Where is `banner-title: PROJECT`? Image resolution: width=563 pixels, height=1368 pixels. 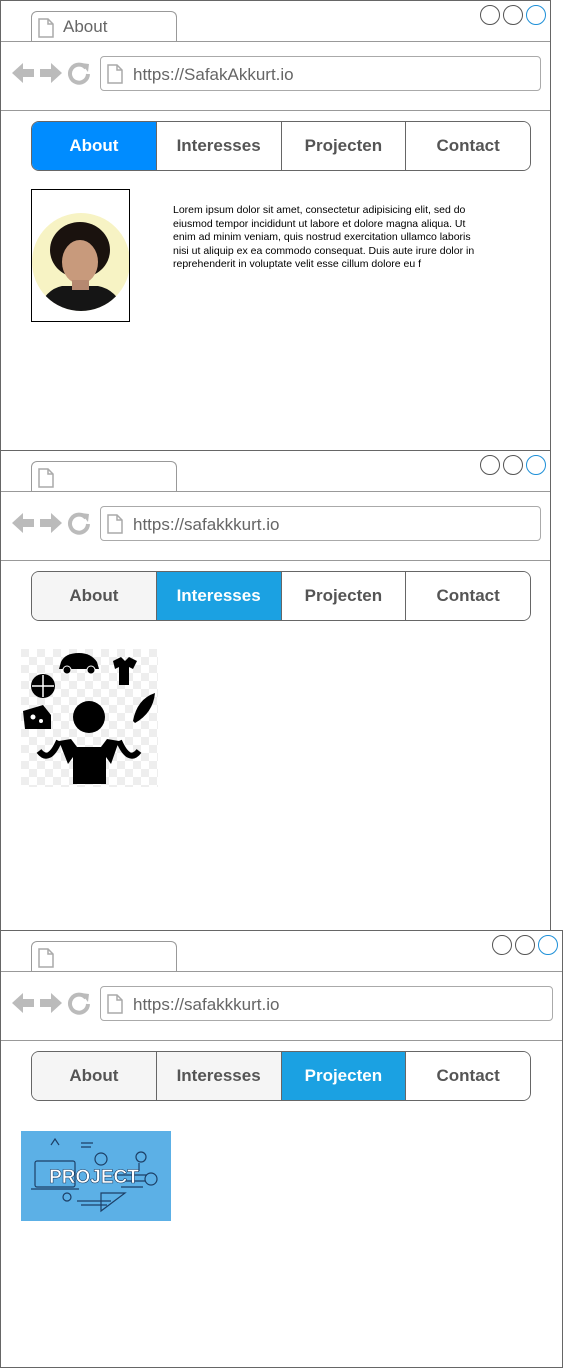
banner-title: PROJECT is located at coordinates (94, 1177).